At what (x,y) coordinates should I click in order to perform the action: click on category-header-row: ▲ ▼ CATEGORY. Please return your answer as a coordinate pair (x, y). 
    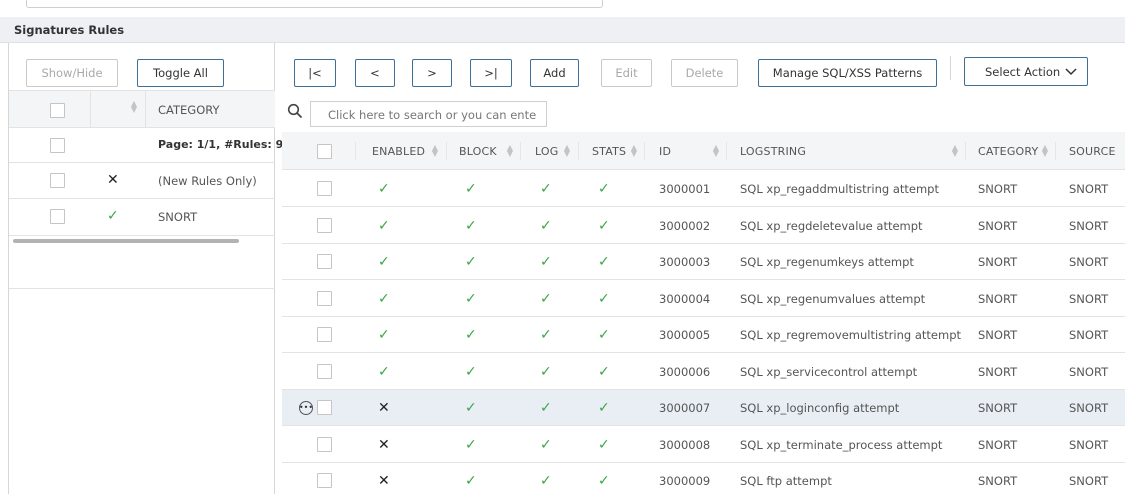
    Looking at the image, I should click on (142, 109).